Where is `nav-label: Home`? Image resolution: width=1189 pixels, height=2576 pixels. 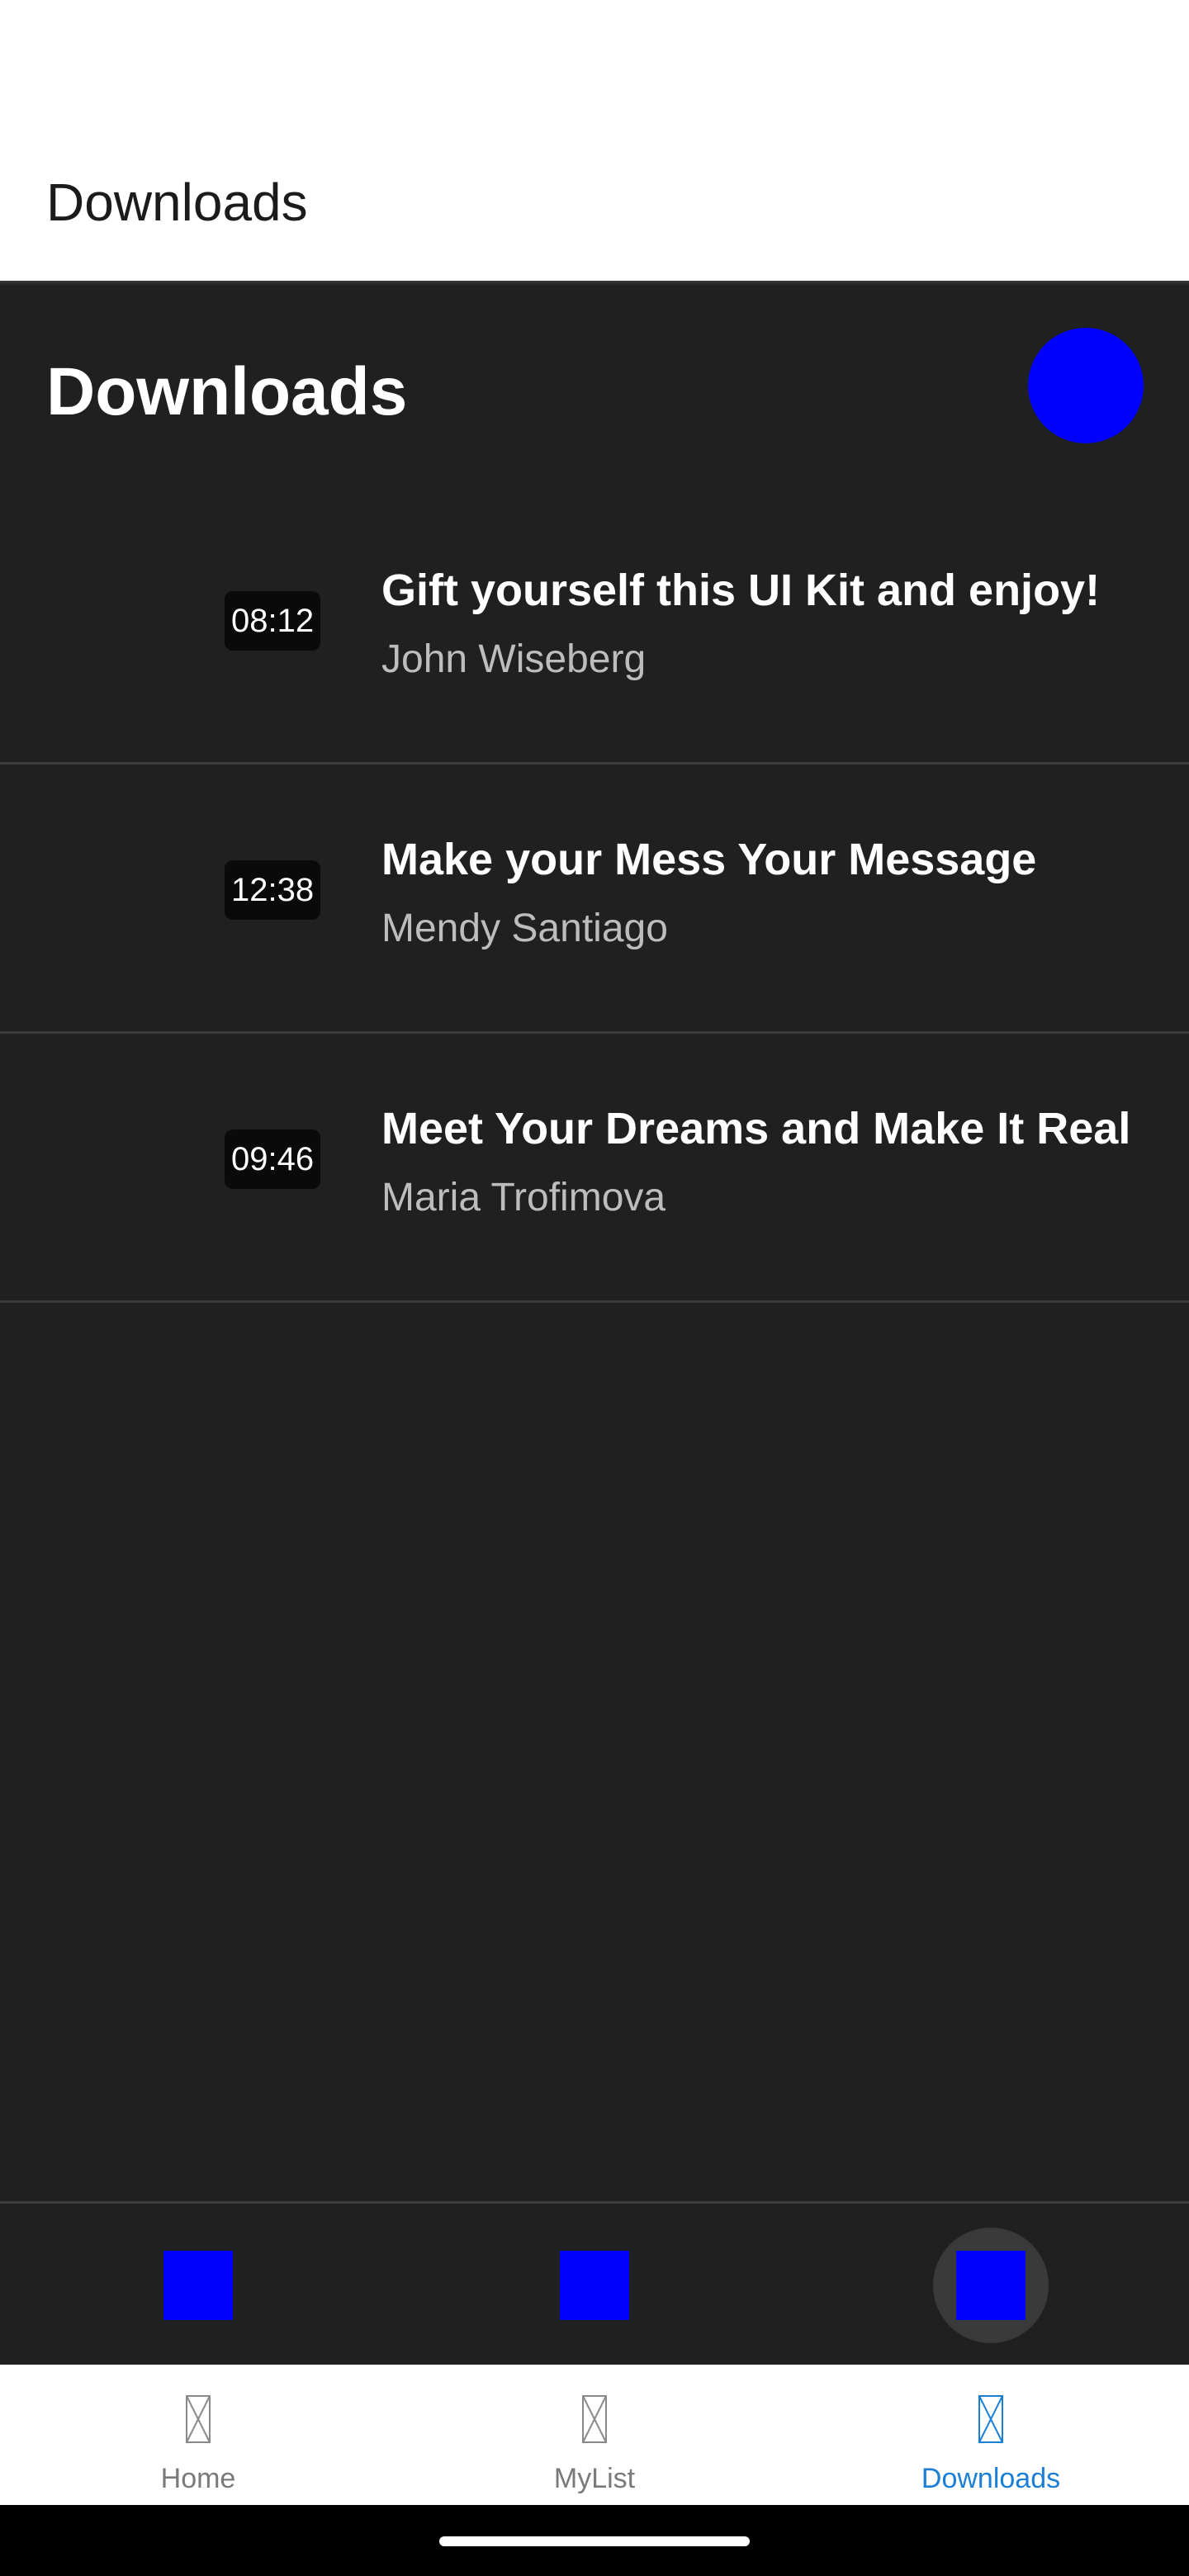
nav-label: Home is located at coordinates (198, 2478).